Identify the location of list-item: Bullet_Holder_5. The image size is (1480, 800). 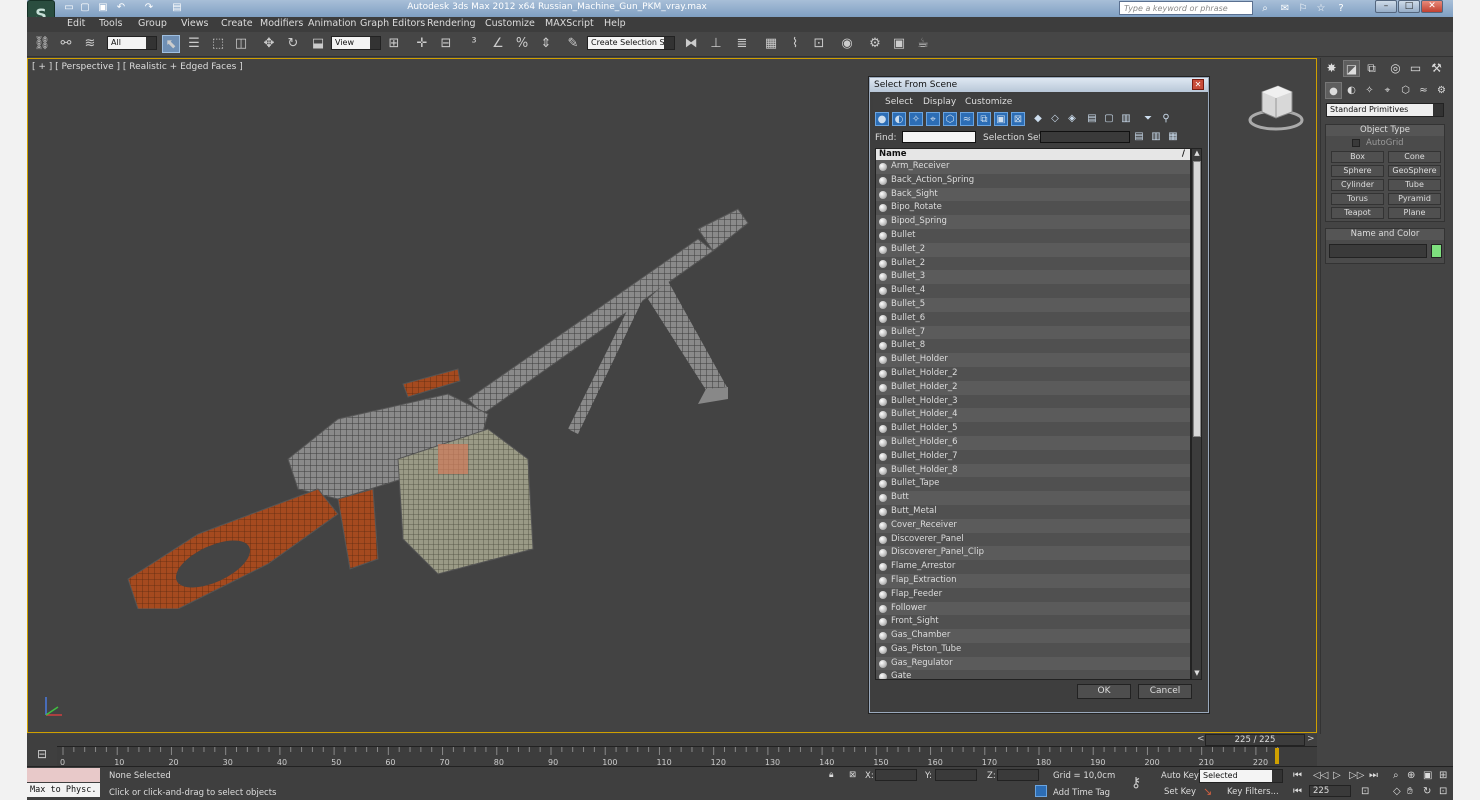
(1033, 429).